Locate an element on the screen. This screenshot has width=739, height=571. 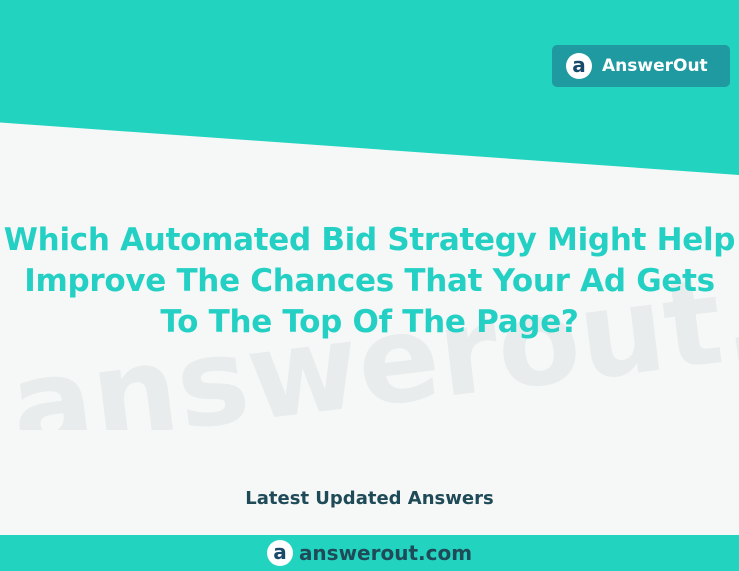
brand-badge: a AnswerOut is located at coordinates (641, 66).